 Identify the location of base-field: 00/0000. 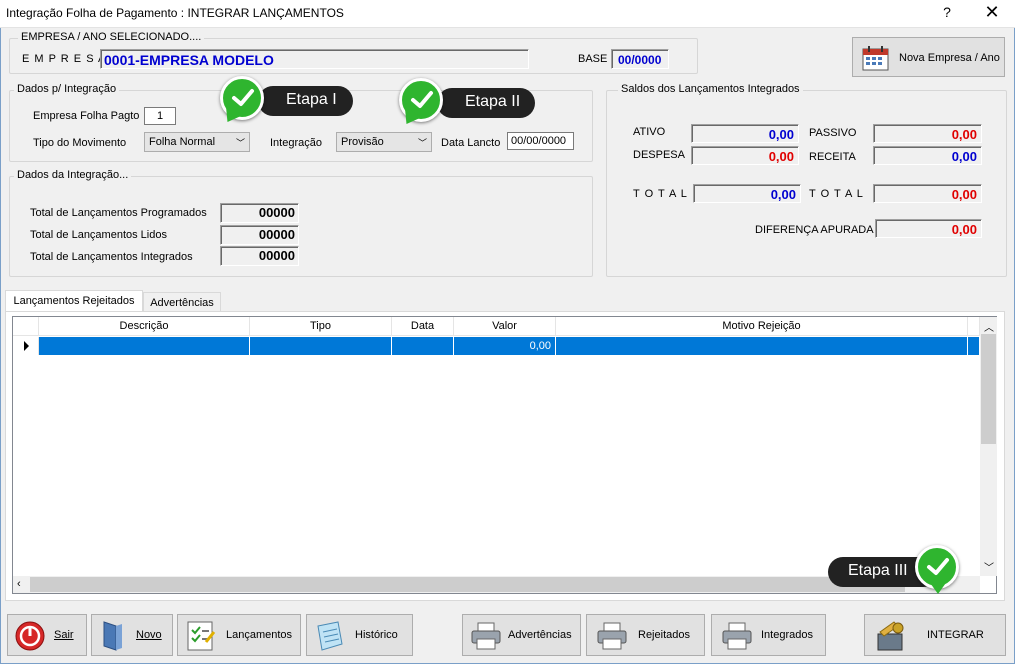
(640, 59).